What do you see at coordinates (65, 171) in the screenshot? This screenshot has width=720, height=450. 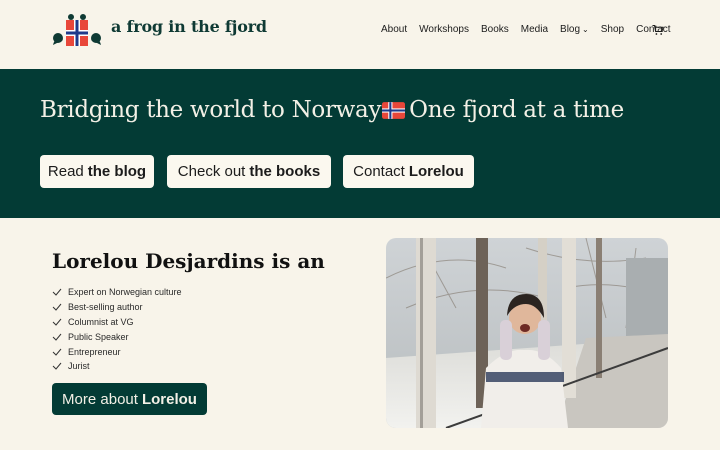 I see `button-prefix: Read` at bounding box center [65, 171].